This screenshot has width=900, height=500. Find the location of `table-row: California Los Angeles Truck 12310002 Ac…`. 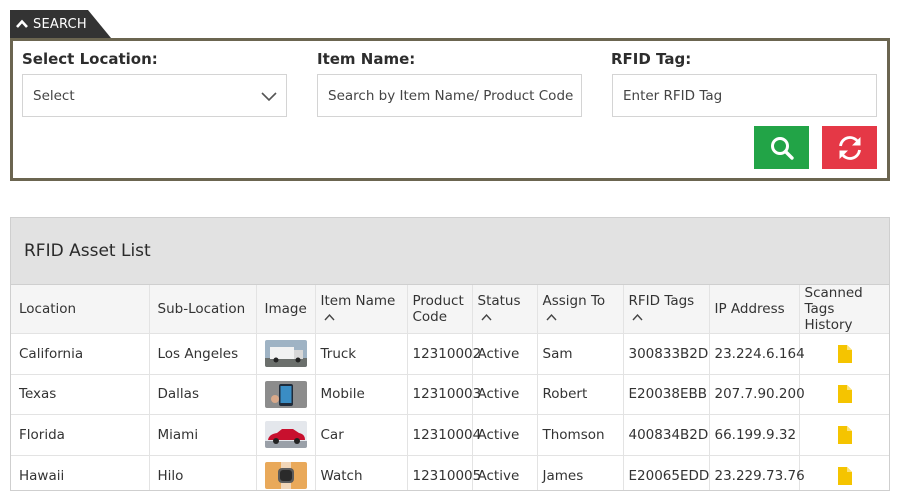

table-row: California Los Angeles Truck 12310002 Ac… is located at coordinates (450, 354).